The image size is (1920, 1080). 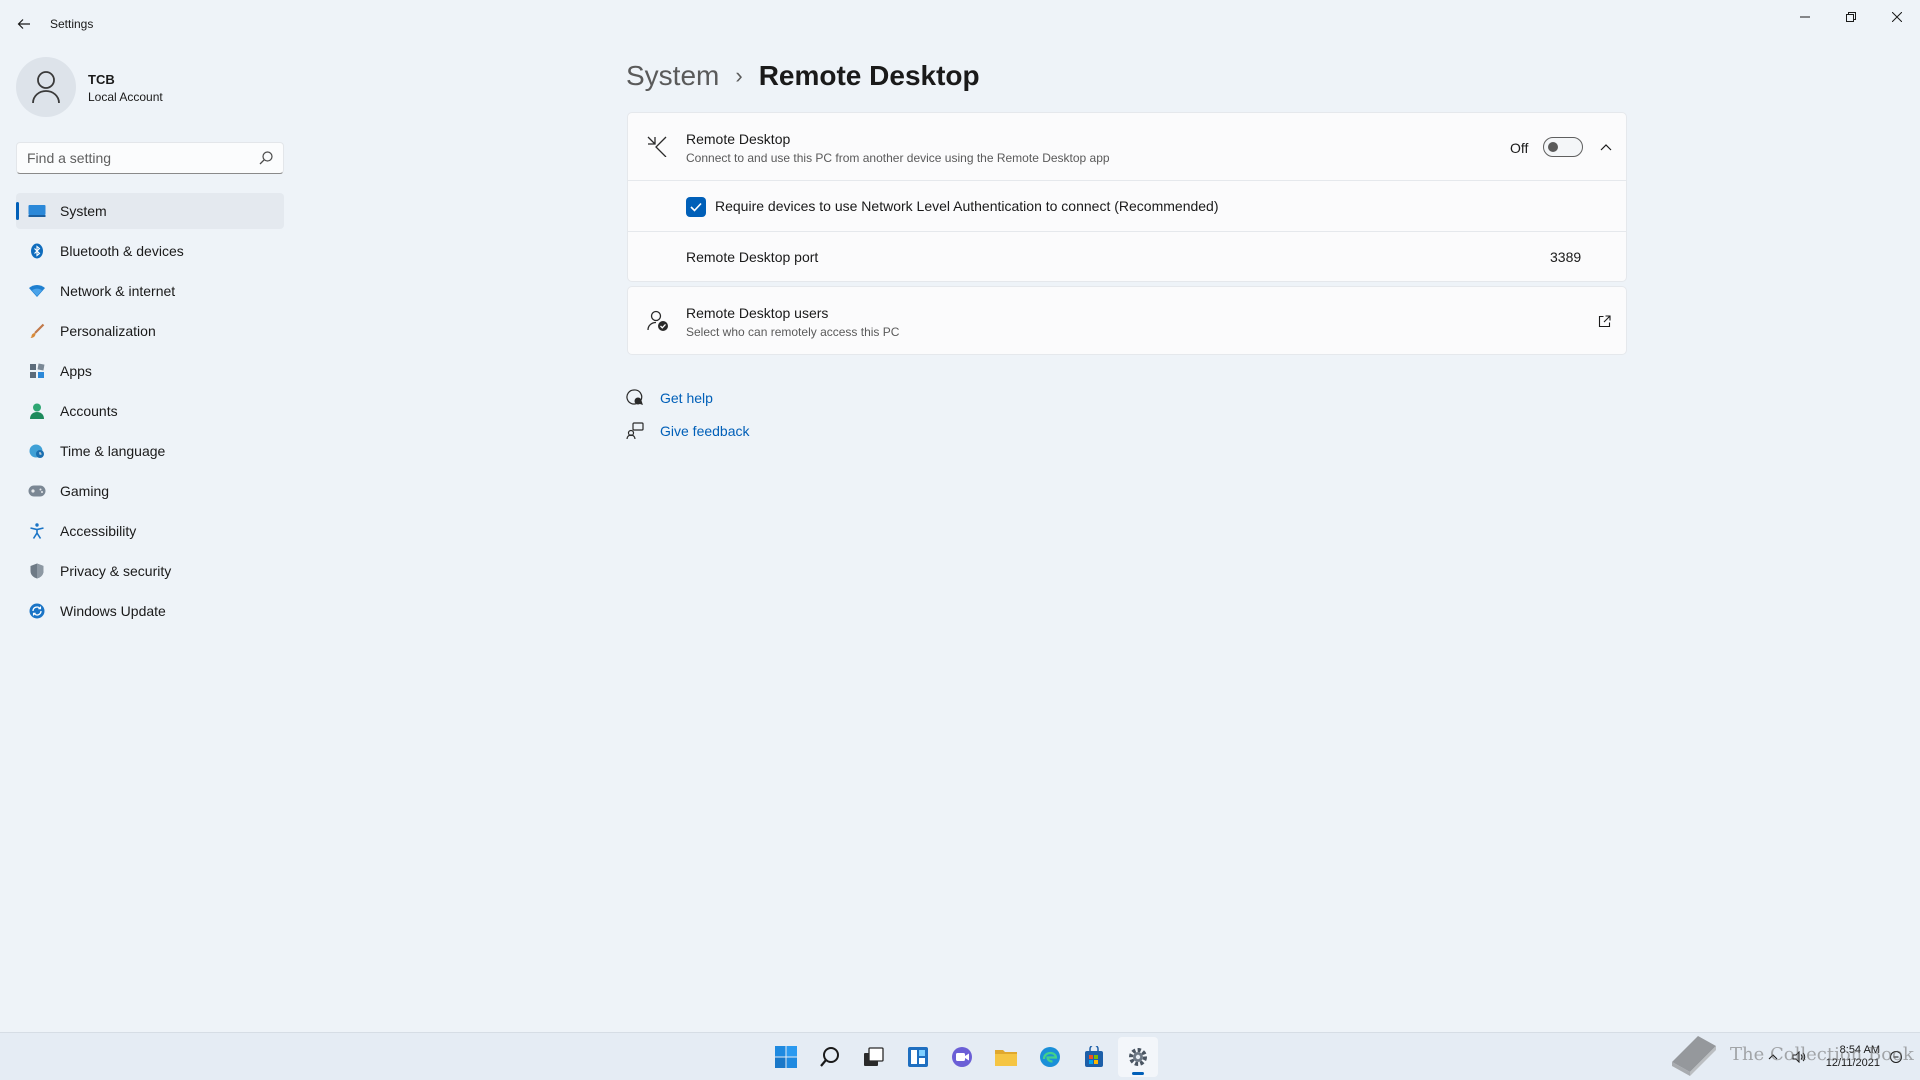 What do you see at coordinates (738, 139) in the screenshot?
I see `remote-desktop-title: Remote Desktop` at bounding box center [738, 139].